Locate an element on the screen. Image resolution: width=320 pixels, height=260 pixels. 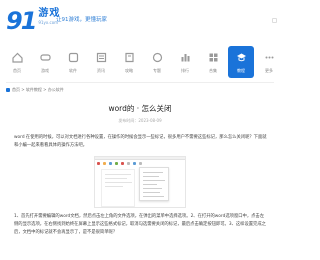
nav-item-guide: 攻略 is located at coordinates (129, 62).